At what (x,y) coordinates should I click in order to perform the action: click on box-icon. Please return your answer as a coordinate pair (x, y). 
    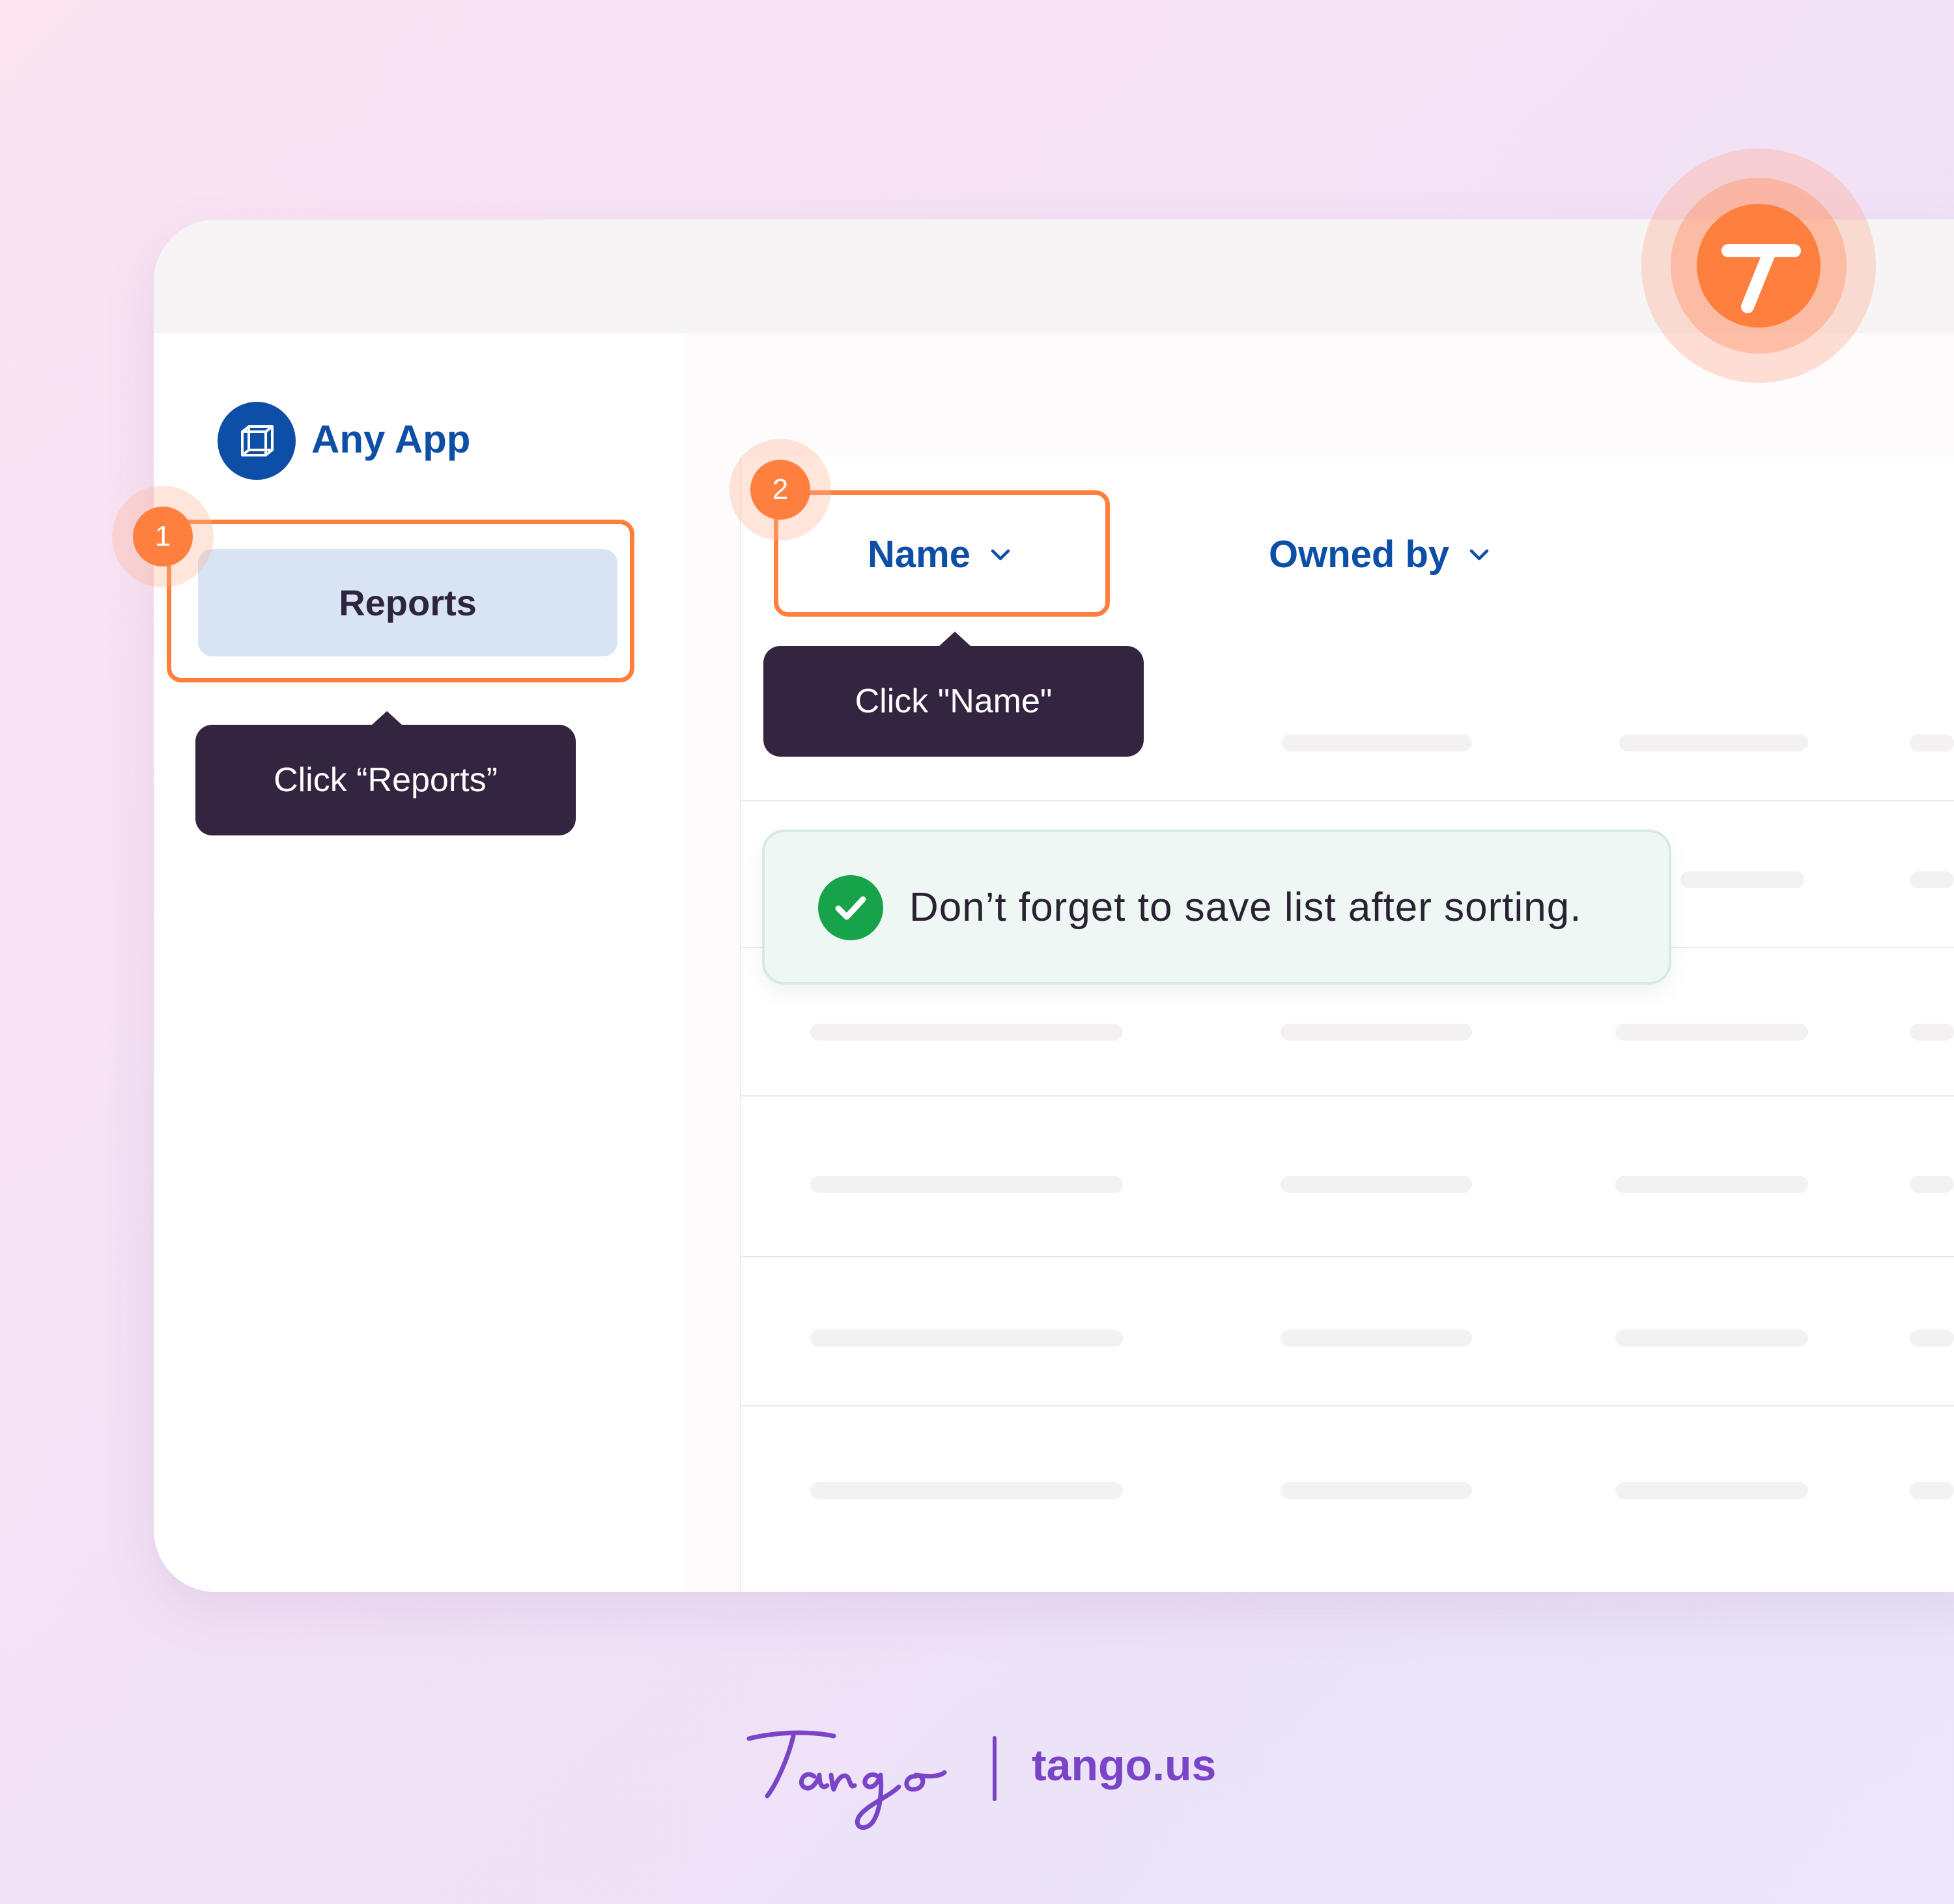
    Looking at the image, I should click on (257, 441).